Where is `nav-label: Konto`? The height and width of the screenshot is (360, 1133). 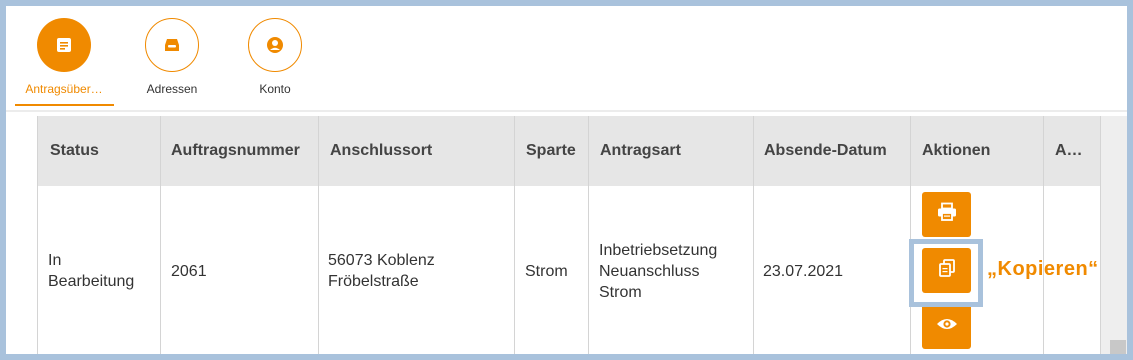 nav-label: Konto is located at coordinates (275, 89).